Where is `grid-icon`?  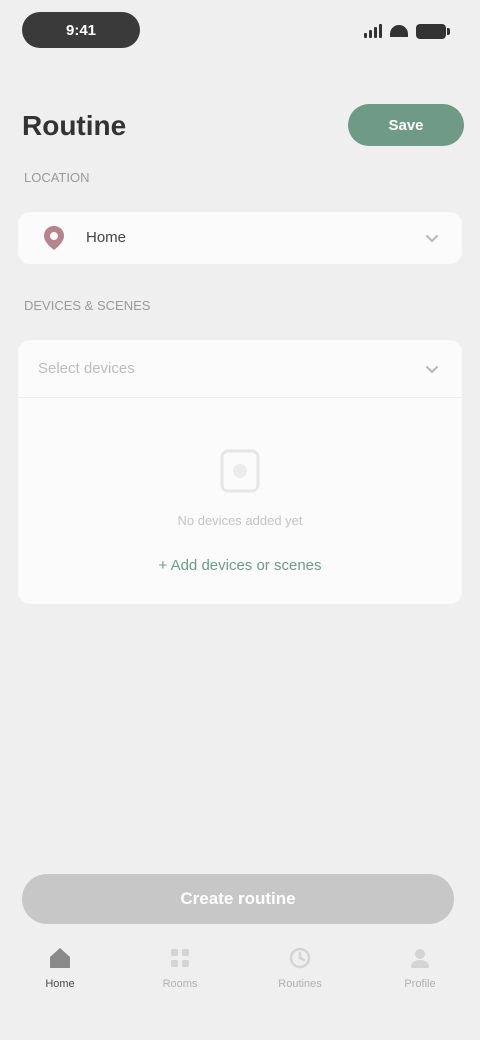 grid-icon is located at coordinates (180, 958).